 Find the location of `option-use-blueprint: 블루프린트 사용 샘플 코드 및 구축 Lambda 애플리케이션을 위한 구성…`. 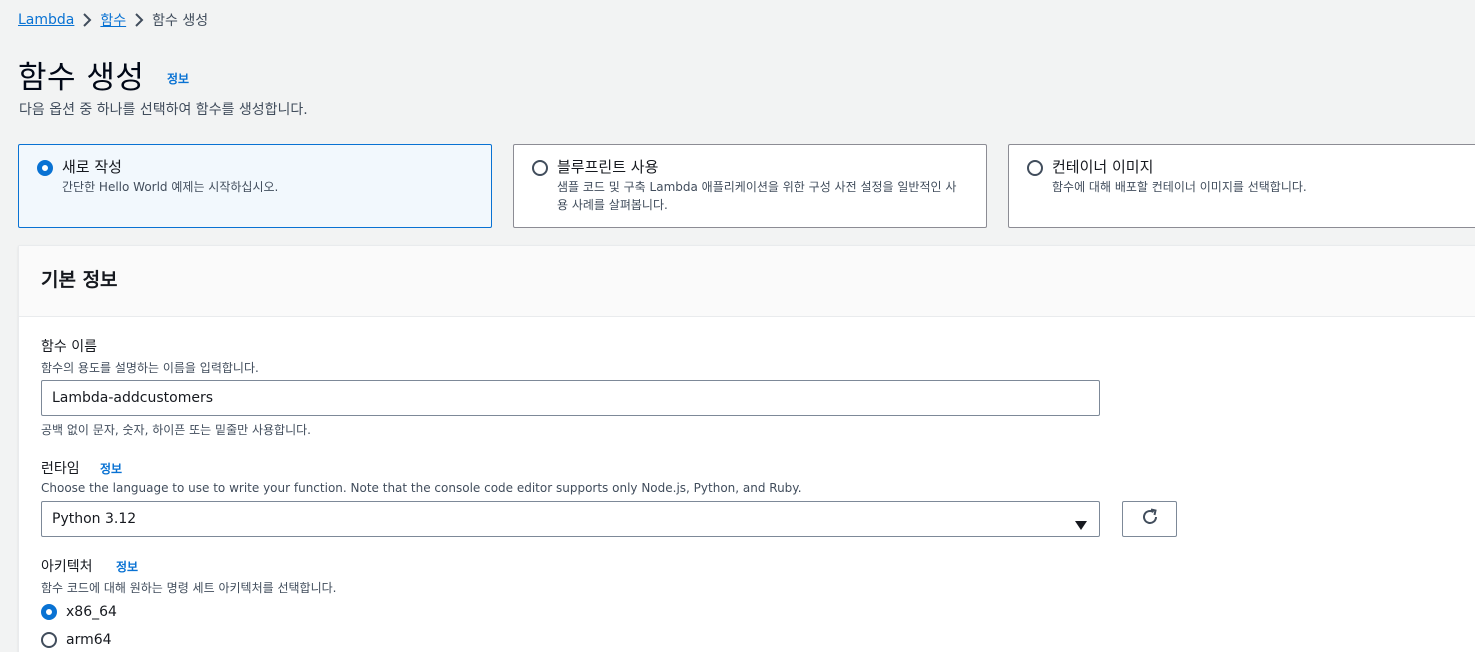

option-use-blueprint: 블루프린트 사용 샘플 코드 및 구축 Lambda 애플리케이션을 위한 구성… is located at coordinates (750, 186).